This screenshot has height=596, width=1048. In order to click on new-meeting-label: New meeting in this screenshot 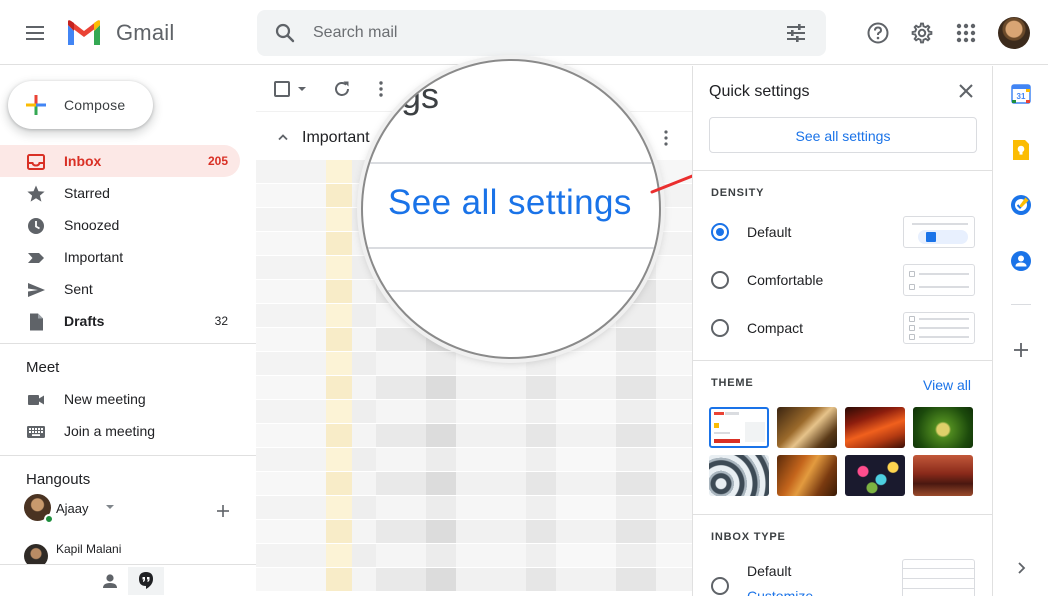, I will do `click(105, 399)`.